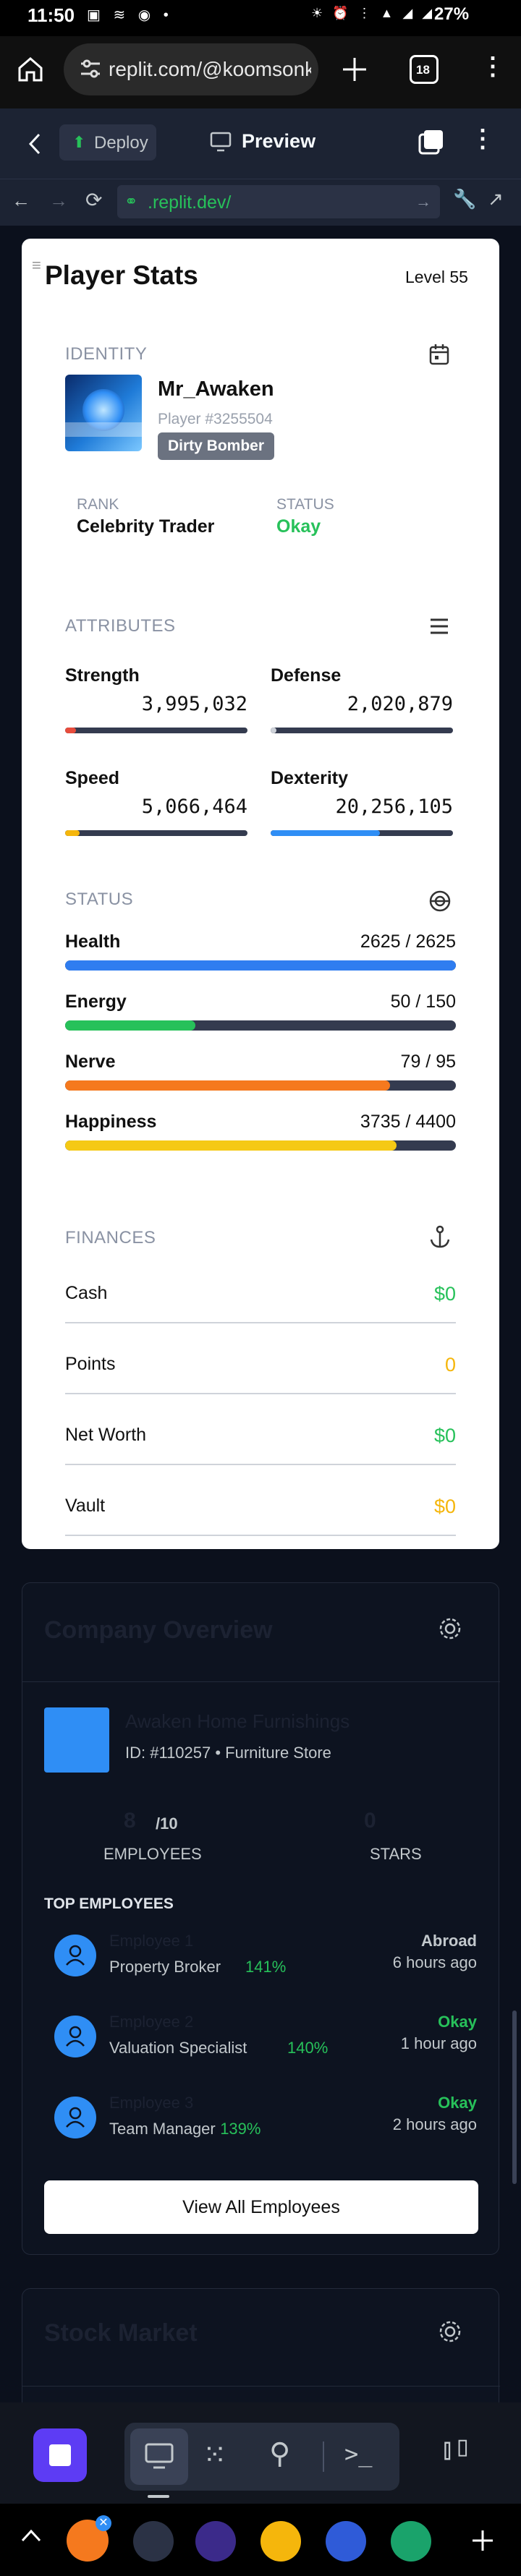 This screenshot has width=521, height=2576. Describe the element at coordinates (424, 69) in the screenshot. I see `tab-switcher-button: 18` at that location.